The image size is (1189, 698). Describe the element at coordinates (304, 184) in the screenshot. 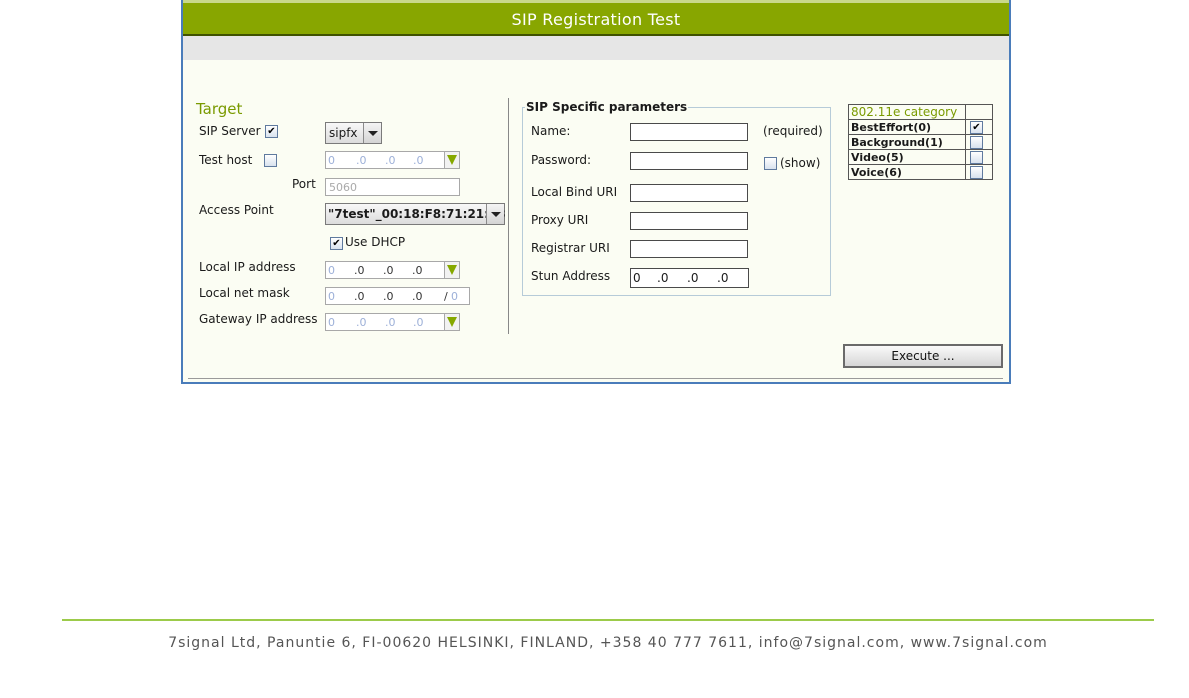

I see `port-label: Port` at that location.